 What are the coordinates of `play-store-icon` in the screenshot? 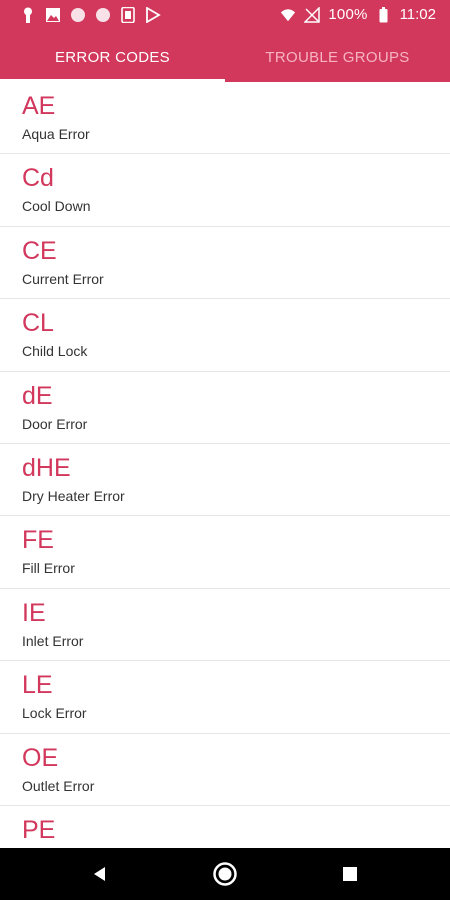 It's located at (153, 15).